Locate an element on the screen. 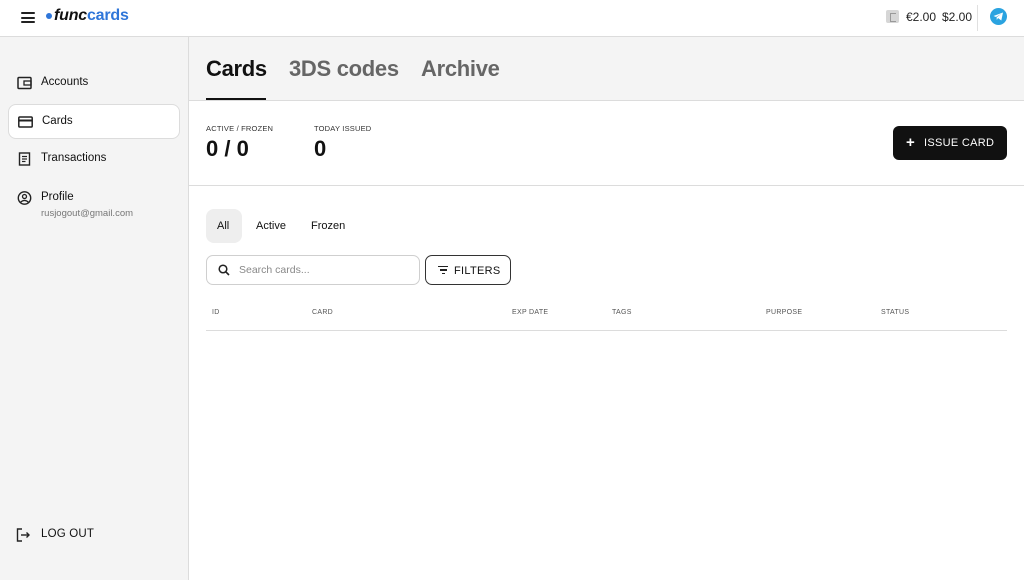  search-box is located at coordinates (313, 270).